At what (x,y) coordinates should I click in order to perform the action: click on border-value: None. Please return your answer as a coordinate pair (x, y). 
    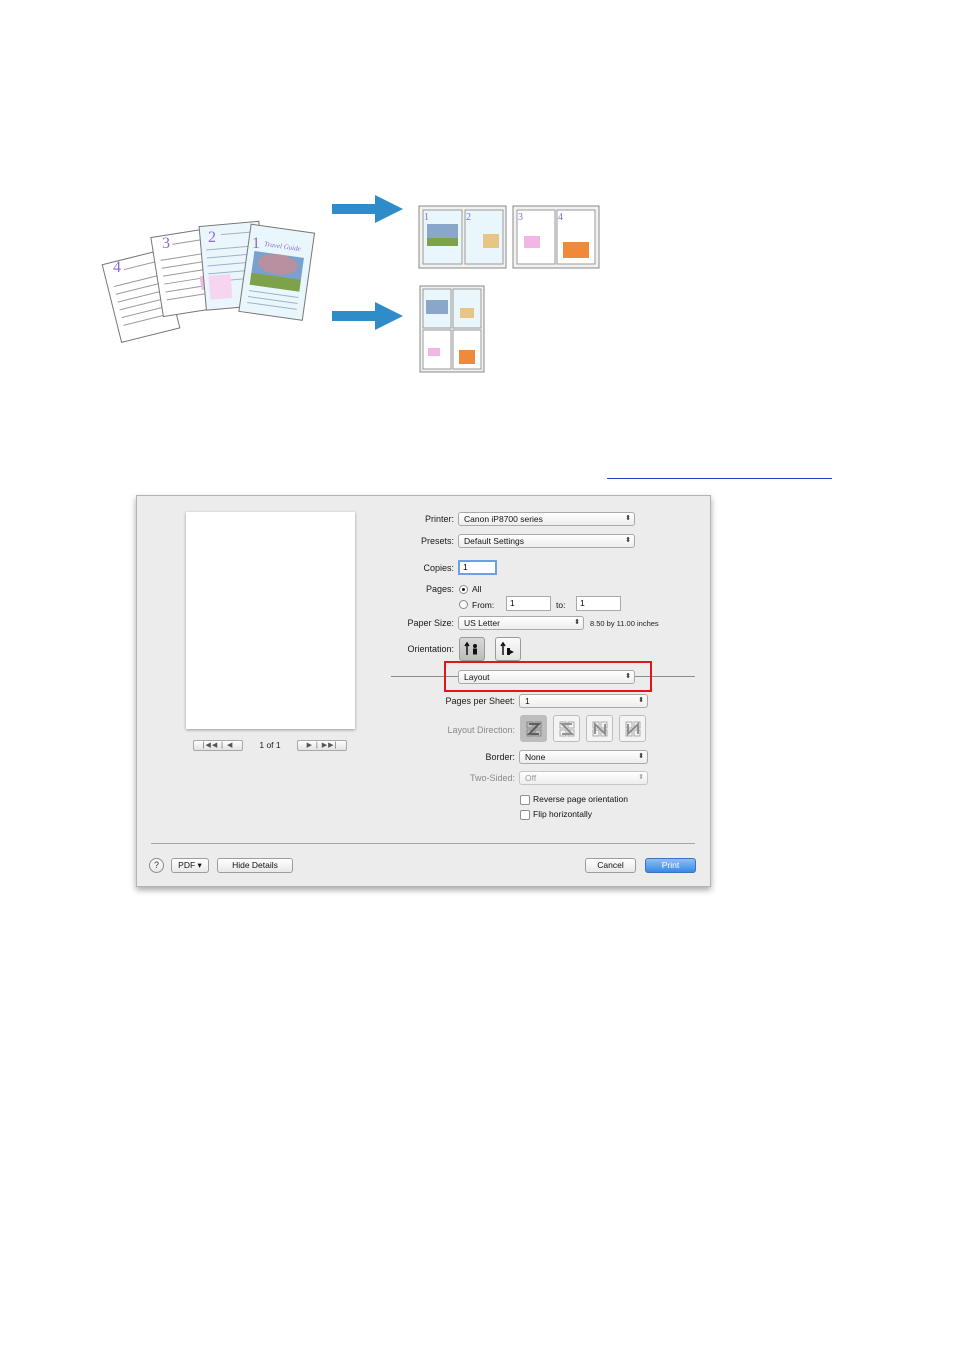
    Looking at the image, I should click on (535, 757).